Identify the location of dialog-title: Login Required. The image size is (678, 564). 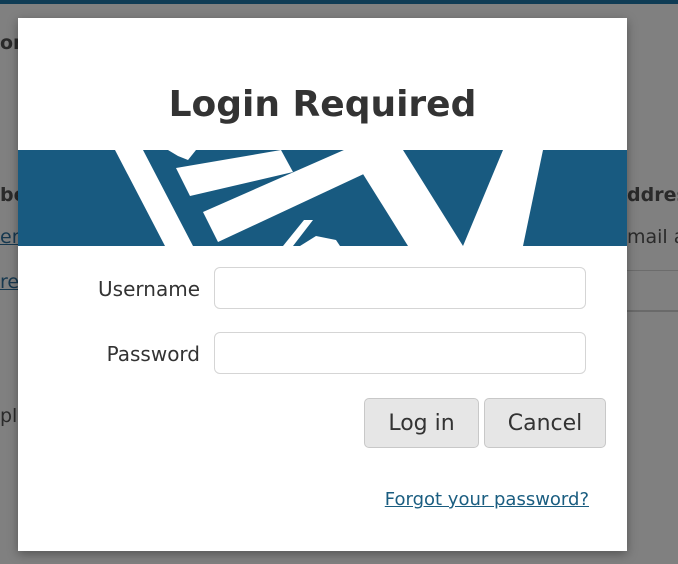
(322, 104).